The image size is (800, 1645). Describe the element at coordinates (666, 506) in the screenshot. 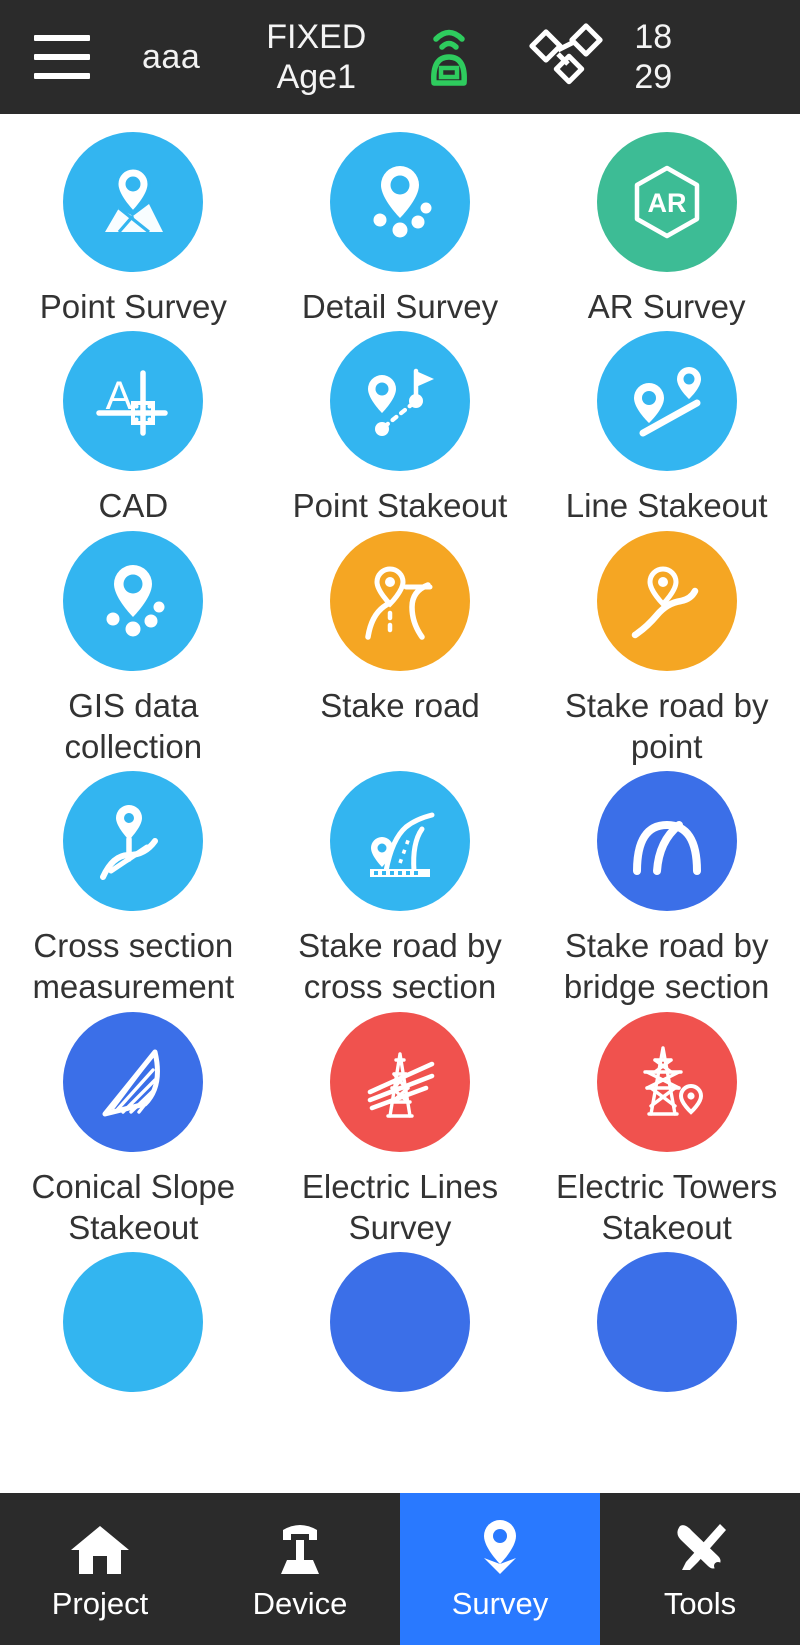

I see `tile-label: Line Stakeout` at that location.